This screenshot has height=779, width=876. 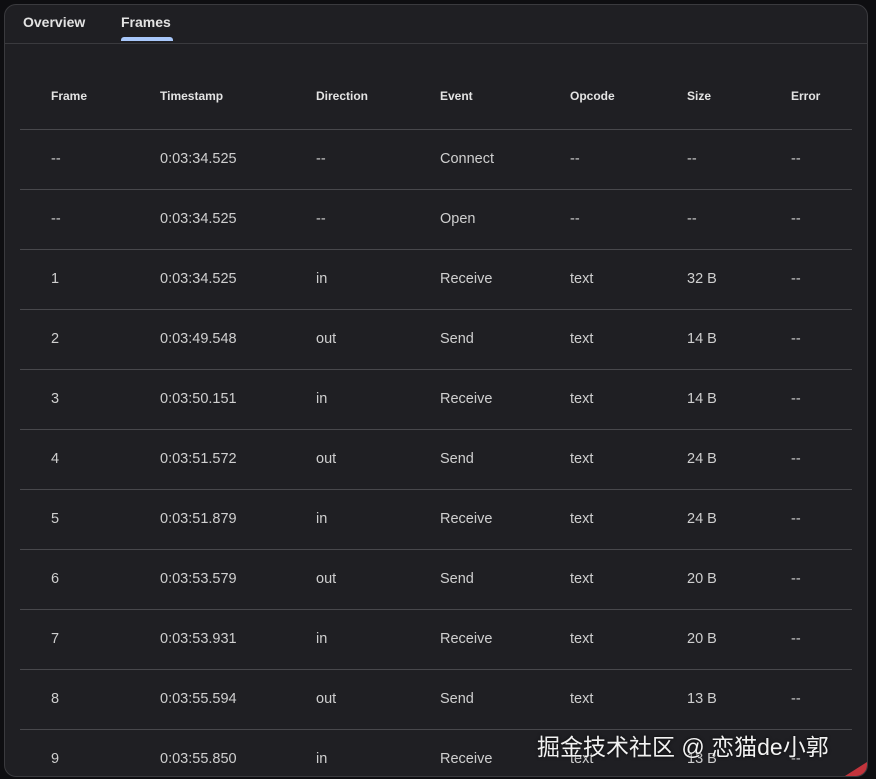 I want to click on cell-frame: 3, so click(x=55, y=399).